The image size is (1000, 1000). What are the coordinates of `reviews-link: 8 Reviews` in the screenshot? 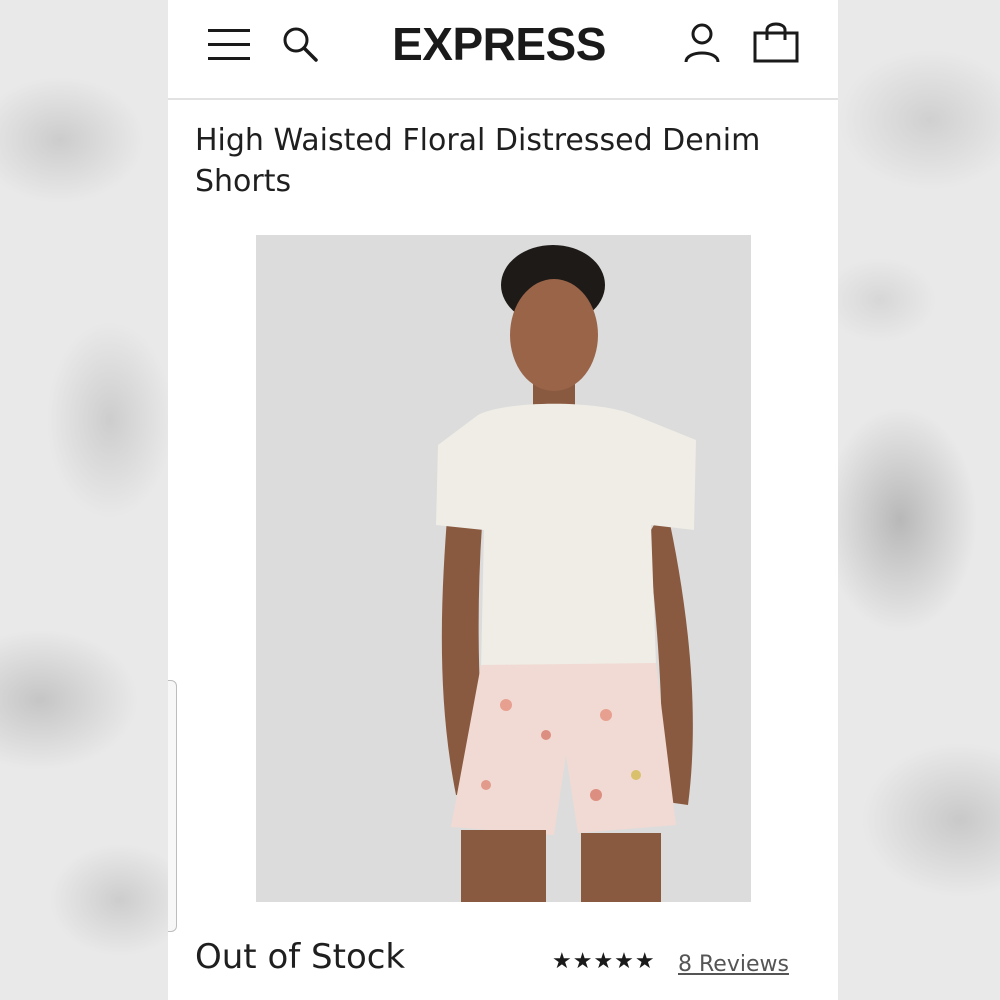 It's located at (733, 964).